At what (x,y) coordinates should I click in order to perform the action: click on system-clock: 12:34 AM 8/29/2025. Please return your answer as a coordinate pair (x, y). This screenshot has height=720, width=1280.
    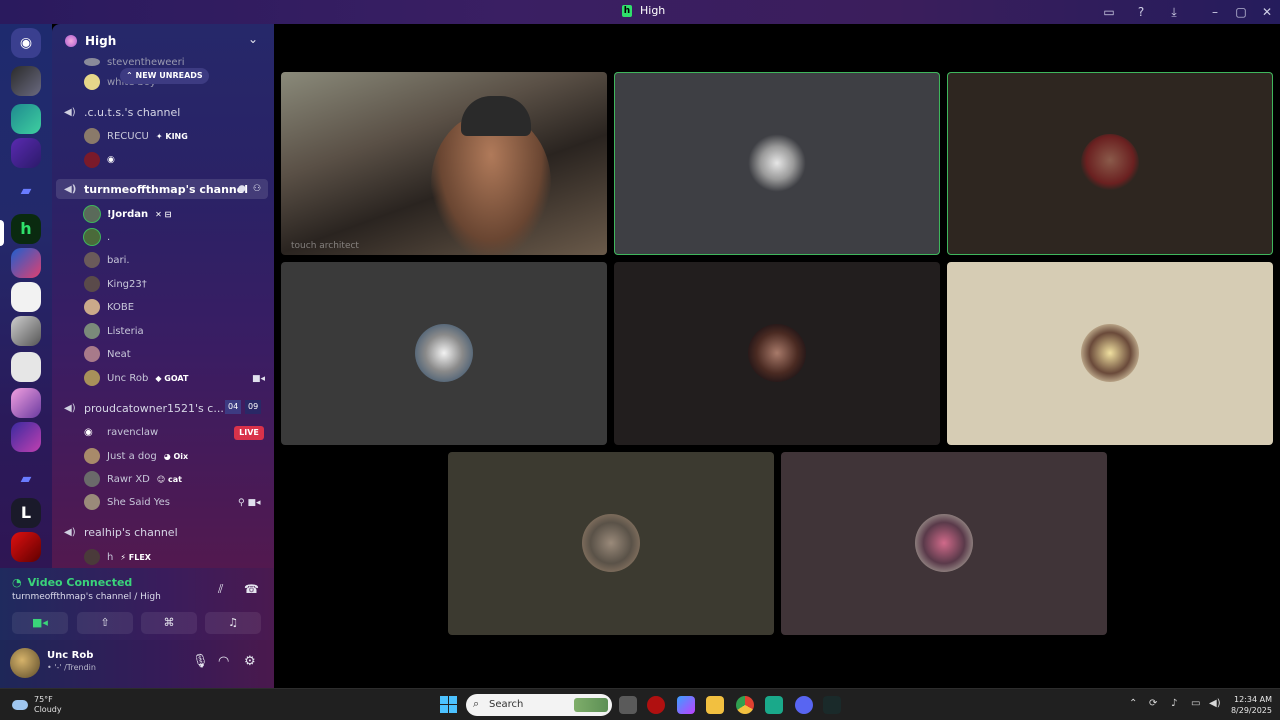
    Looking at the image, I should click on (1247, 705).